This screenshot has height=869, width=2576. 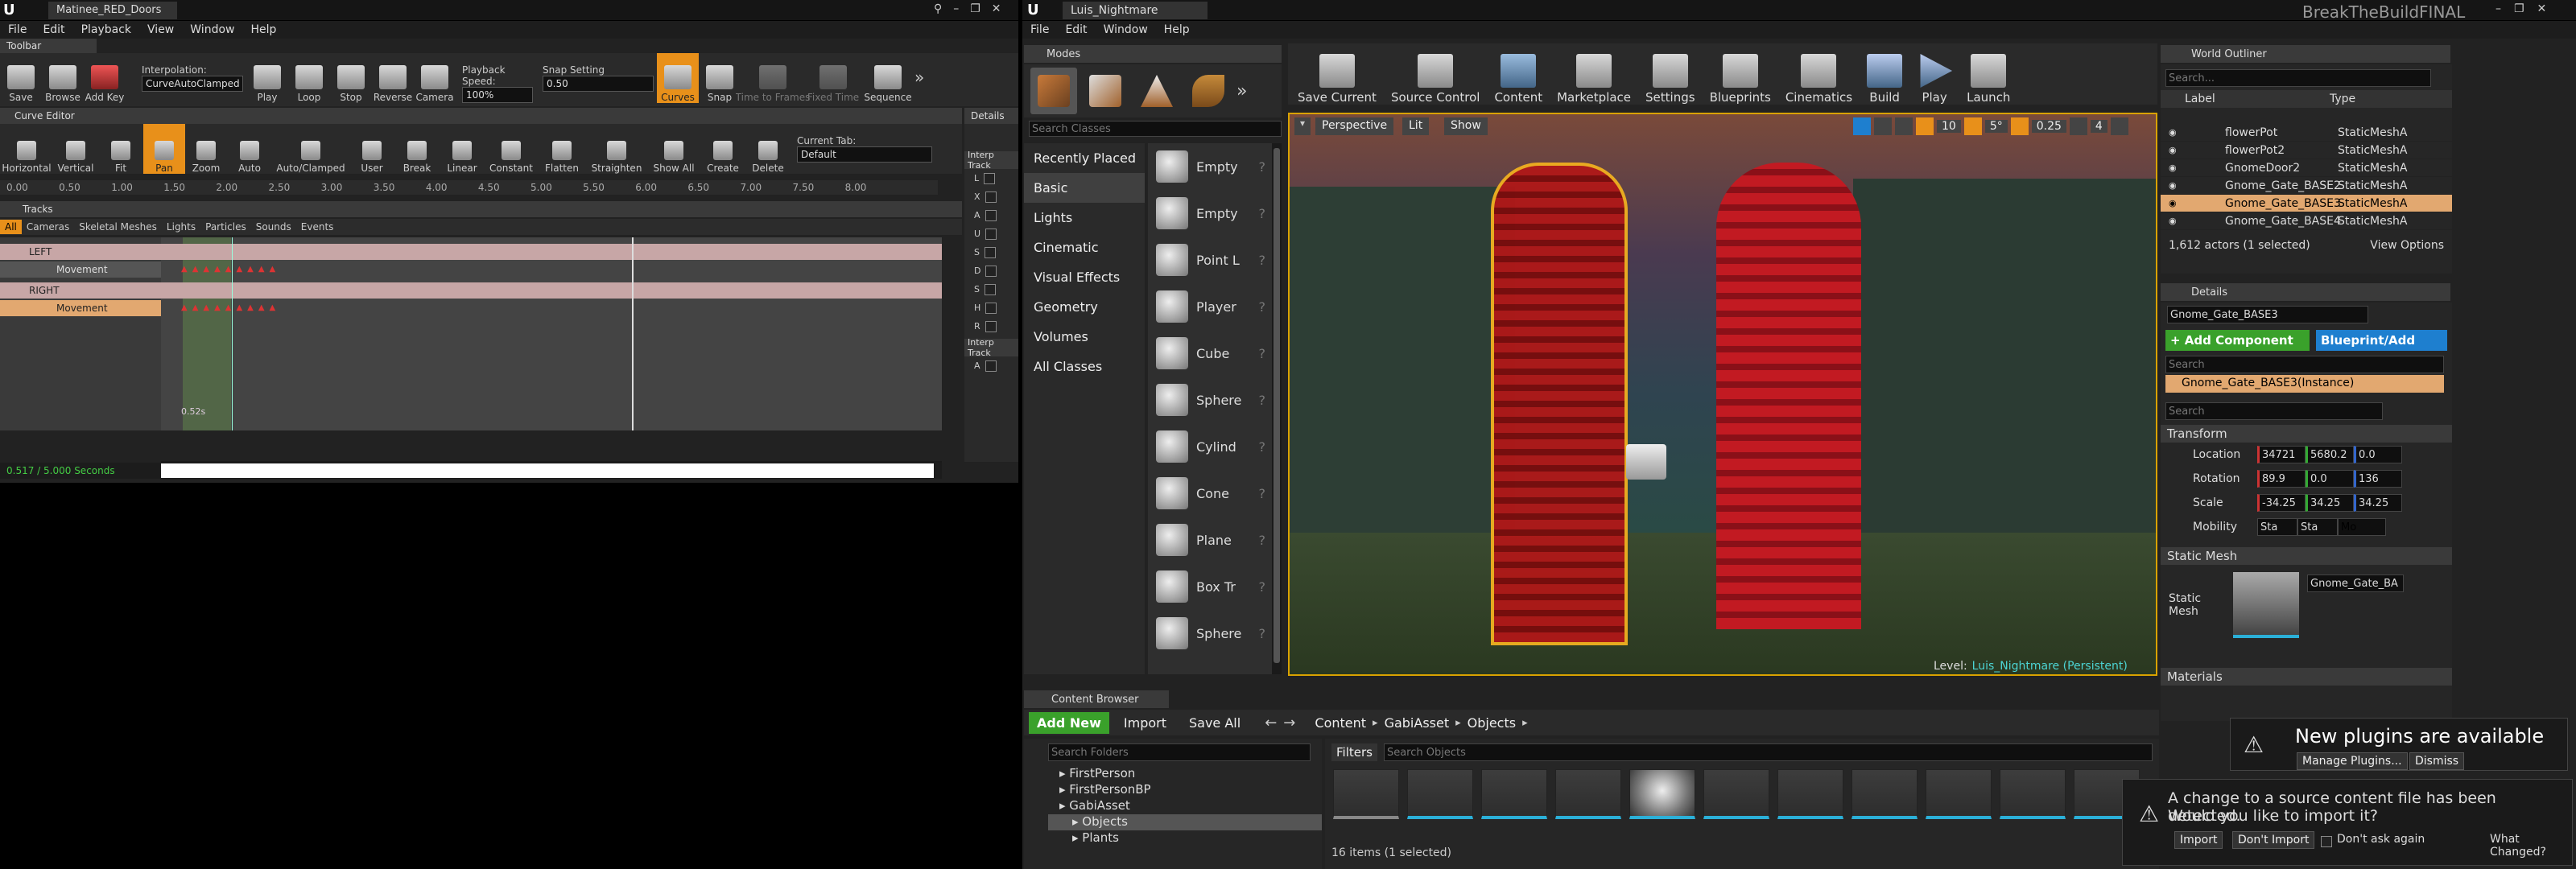 What do you see at coordinates (2326, 841) in the screenshot?
I see `dont-ask-checkbox` at bounding box center [2326, 841].